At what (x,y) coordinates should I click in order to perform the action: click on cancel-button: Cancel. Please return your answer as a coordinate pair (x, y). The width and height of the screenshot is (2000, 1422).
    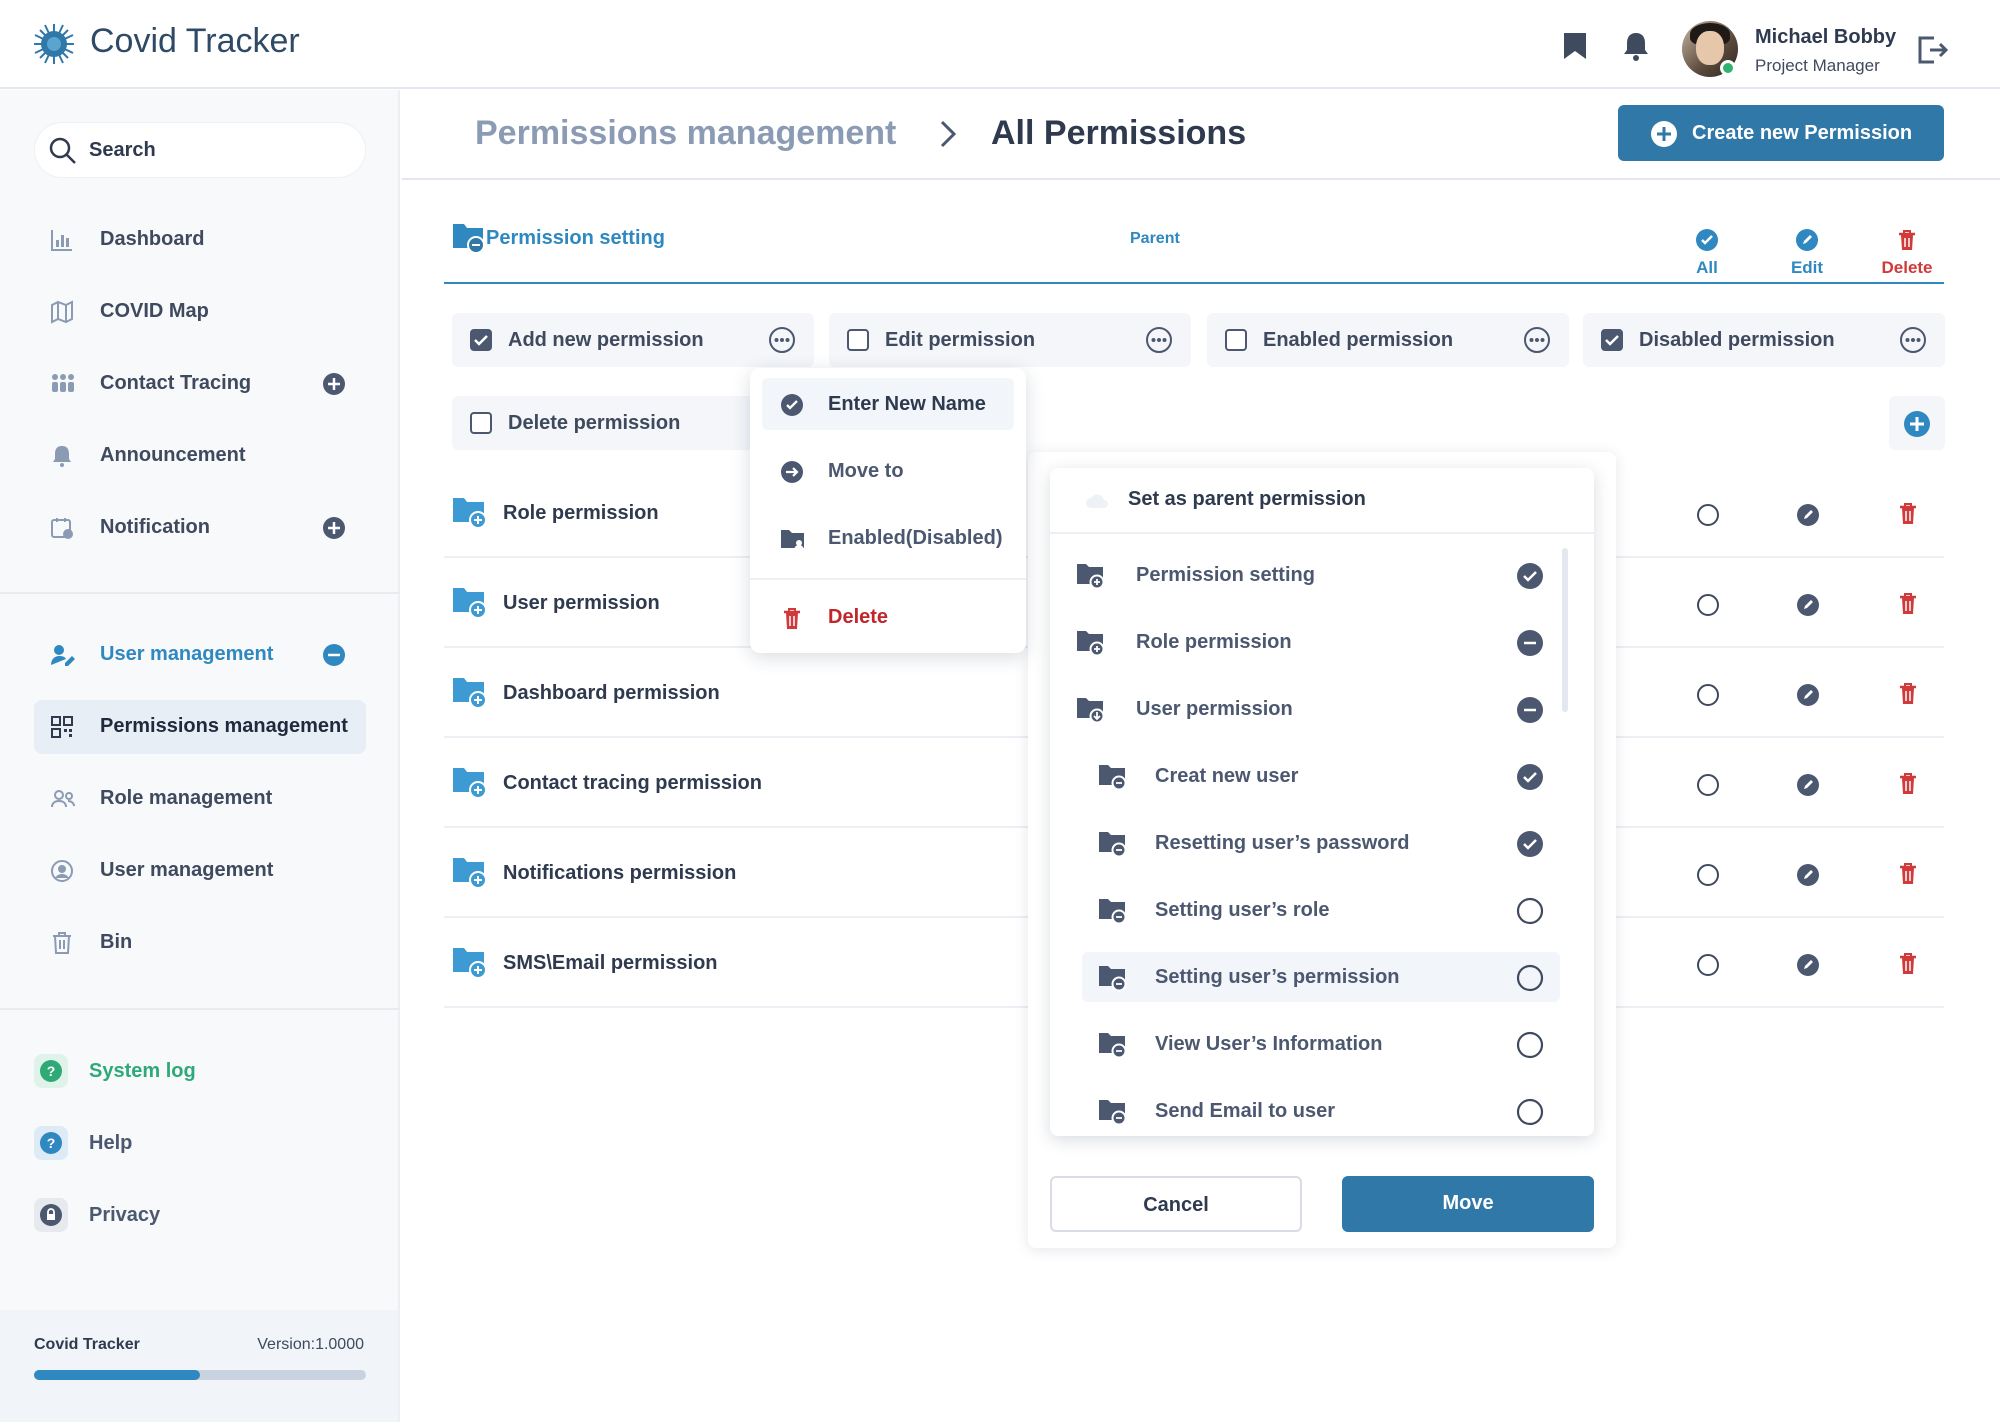
    Looking at the image, I should click on (1176, 1204).